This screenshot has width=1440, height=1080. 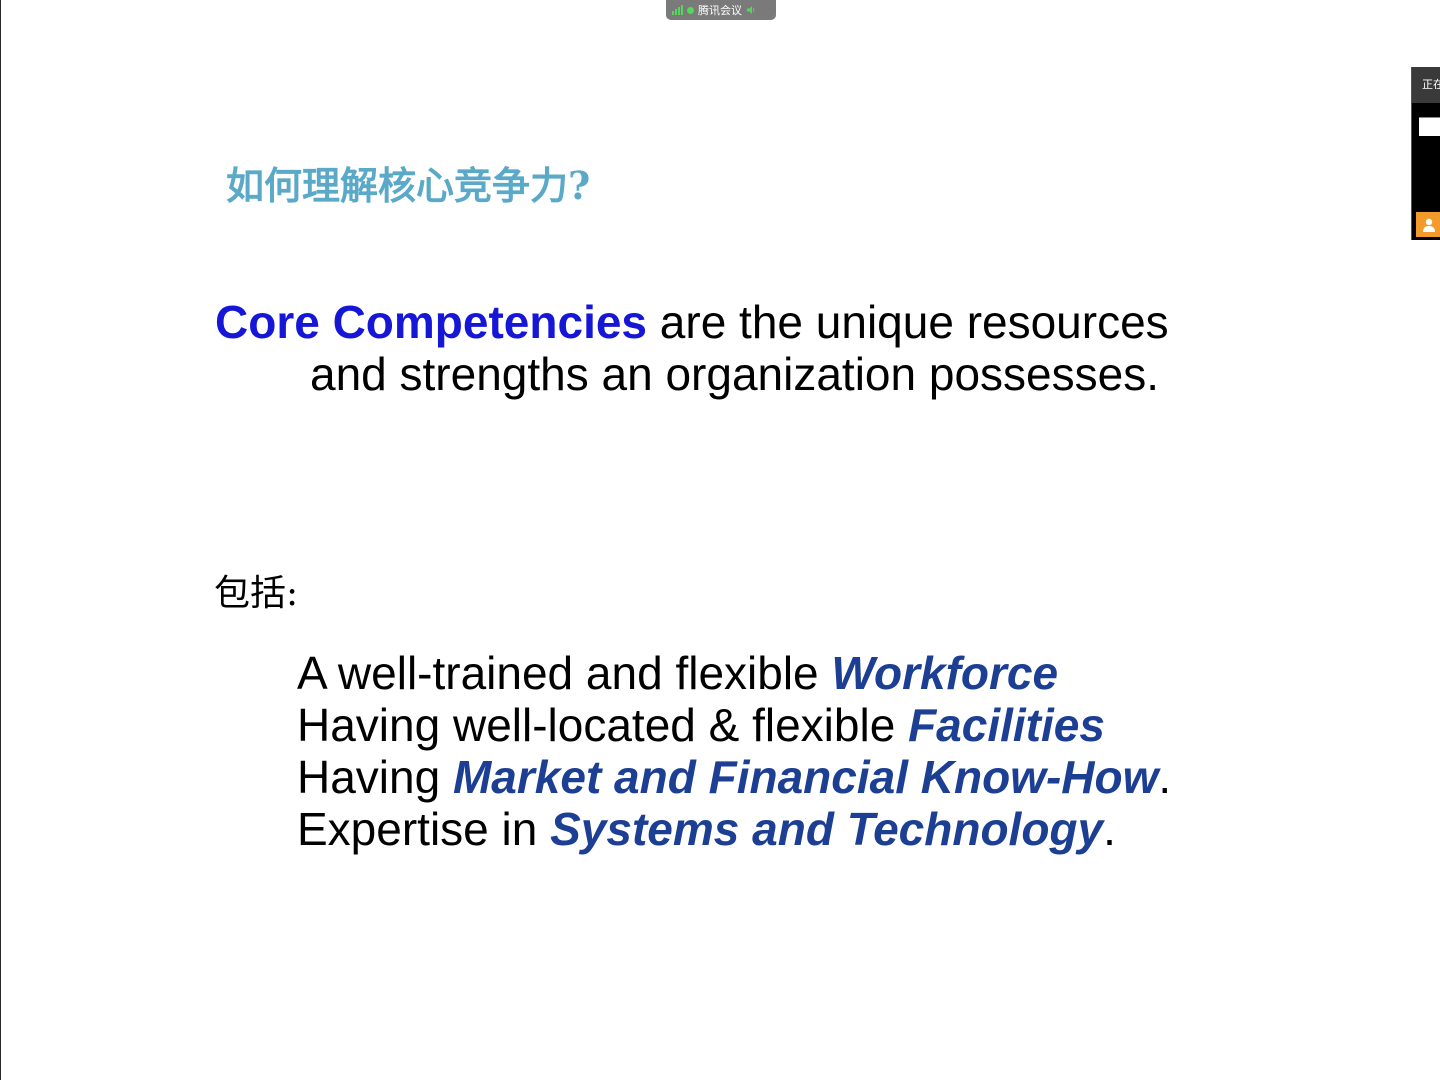 What do you see at coordinates (1006, 725) in the screenshot?
I see `item-emphasis: Facilities` at bounding box center [1006, 725].